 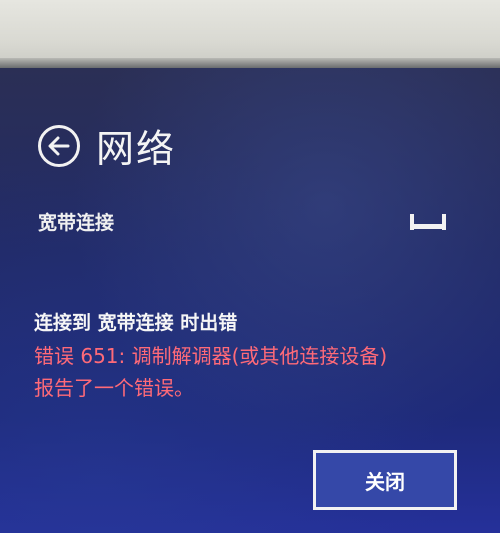 What do you see at coordinates (249, 372) in the screenshot?
I see `error-message: 错误 651: 调制解调器(或其他连接设备) 报告了一个错误。` at bounding box center [249, 372].